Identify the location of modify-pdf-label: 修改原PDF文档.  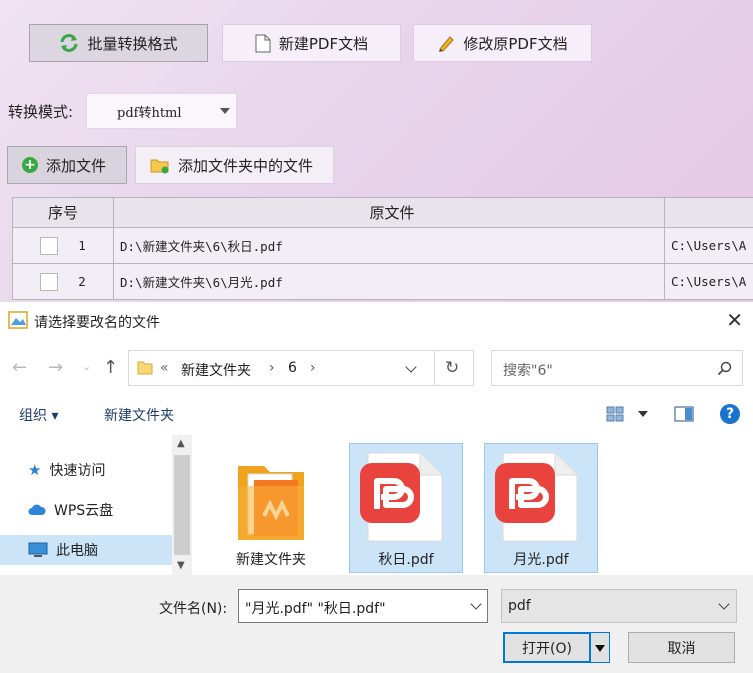
(515, 43).